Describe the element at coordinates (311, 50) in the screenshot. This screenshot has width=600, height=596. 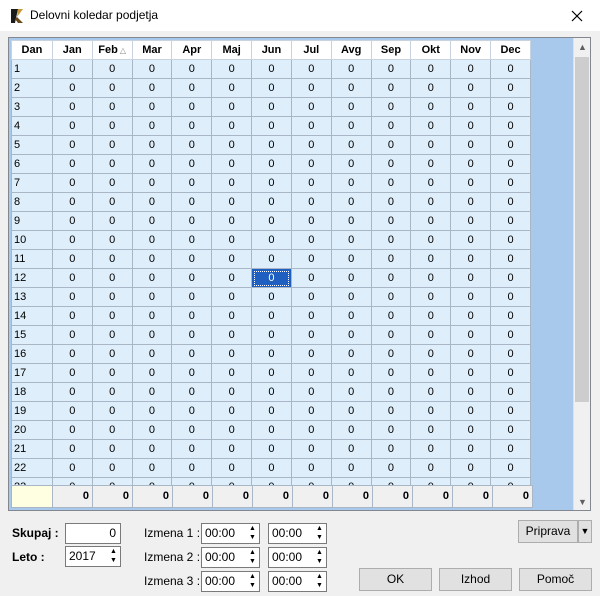
I see `column-header-jul: Jul` at that location.